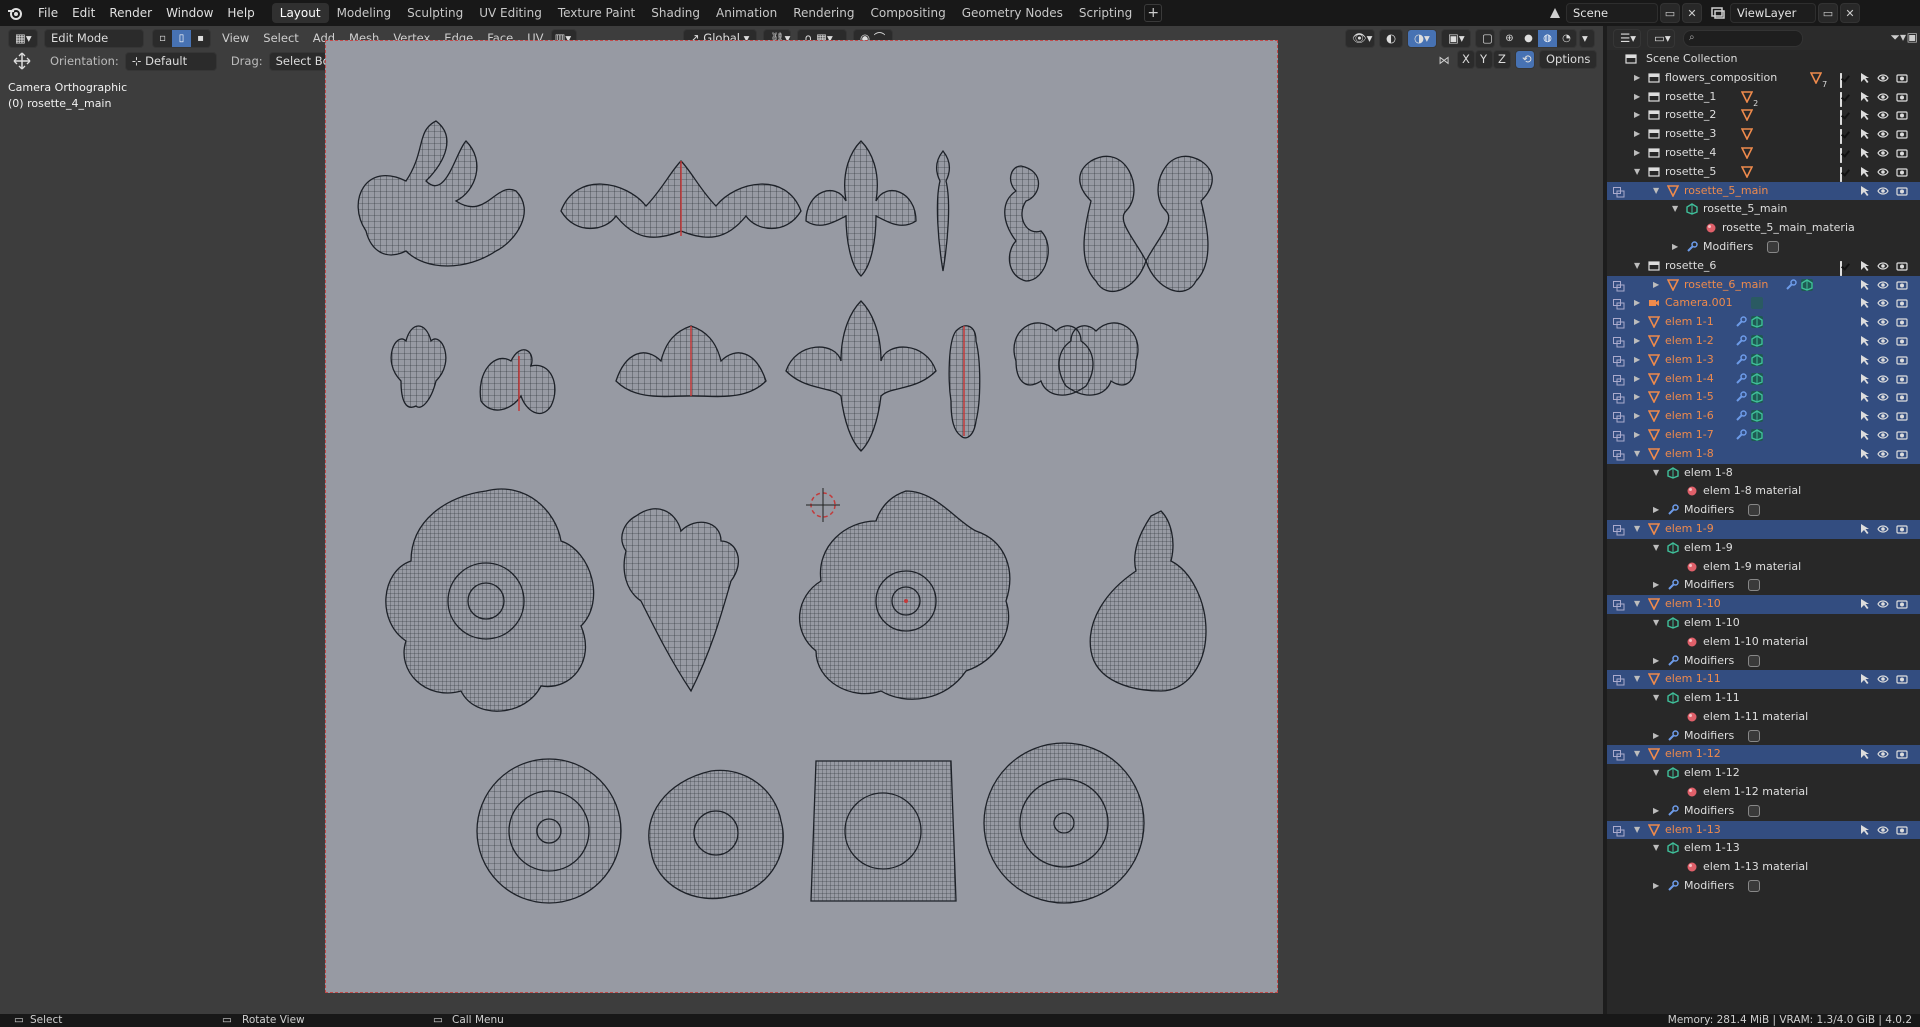 The image size is (1920, 1027). What do you see at coordinates (1670, 13) in the screenshot?
I see `new-scene-icon: ▭` at bounding box center [1670, 13].